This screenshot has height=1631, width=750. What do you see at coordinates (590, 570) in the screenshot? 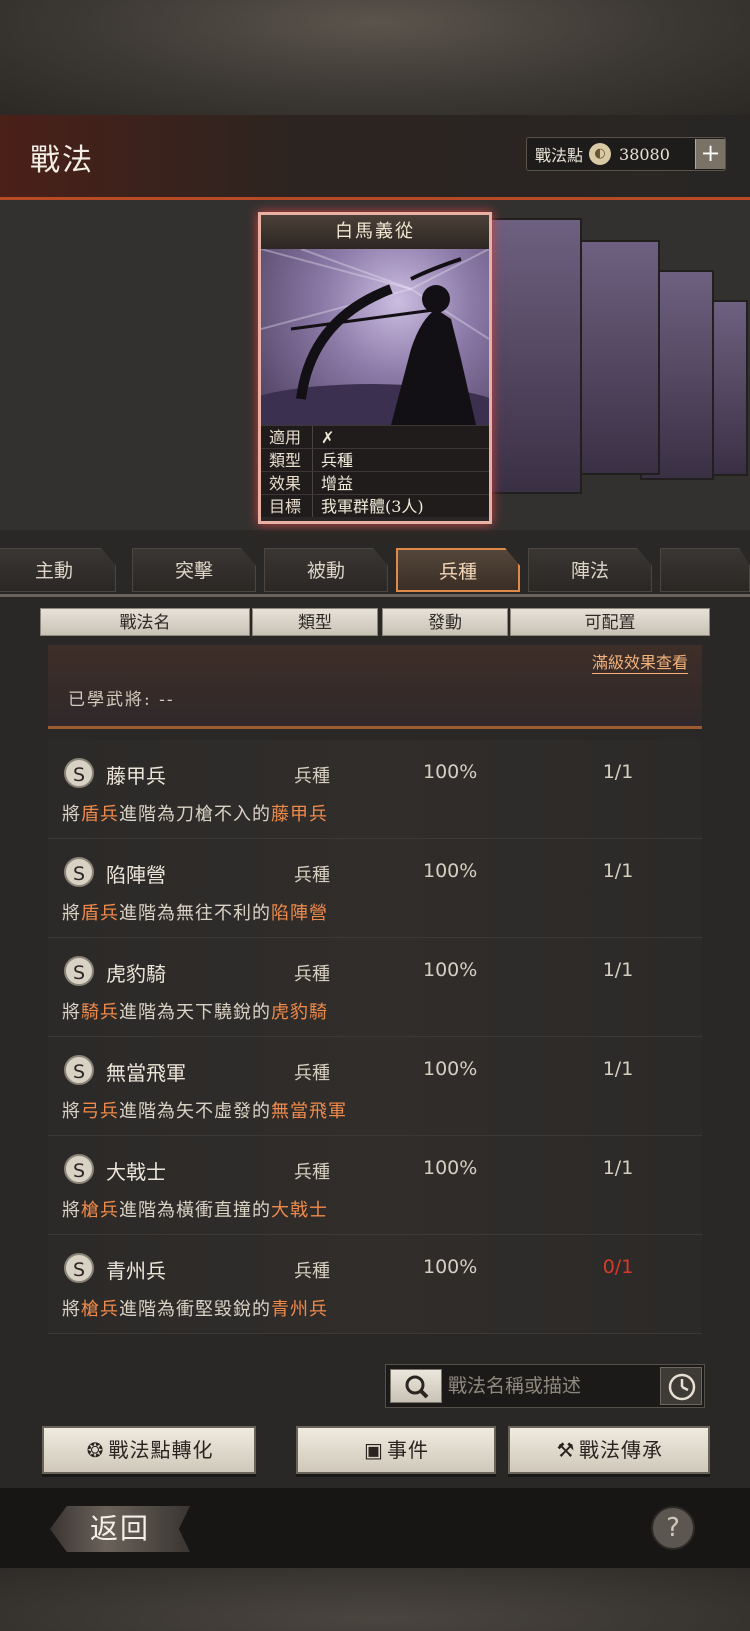
I see `tab-formation: 陣法` at bounding box center [590, 570].